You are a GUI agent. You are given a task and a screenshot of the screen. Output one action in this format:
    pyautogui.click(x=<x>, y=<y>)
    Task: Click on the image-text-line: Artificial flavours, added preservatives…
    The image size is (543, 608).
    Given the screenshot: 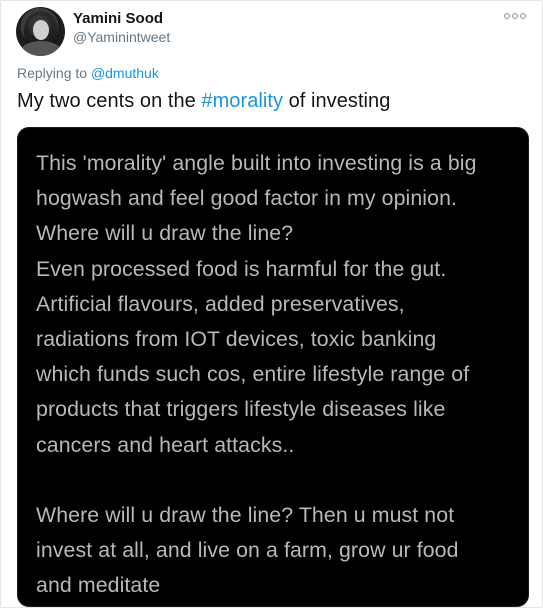 What is the action you would take?
    pyautogui.click(x=220, y=303)
    